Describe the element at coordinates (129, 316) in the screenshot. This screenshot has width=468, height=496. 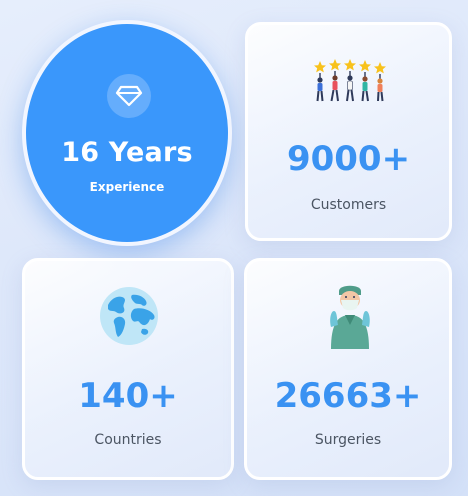
I see `globe-icon` at that location.